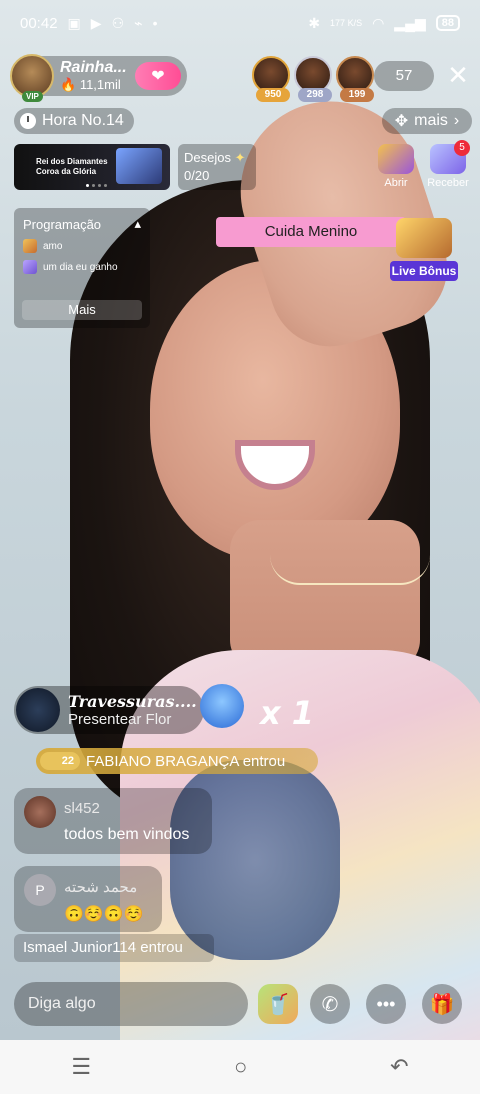 This screenshot has width=480, height=1094. Describe the element at coordinates (53, 246) in the screenshot. I see `schedule-item-label: amo` at that location.